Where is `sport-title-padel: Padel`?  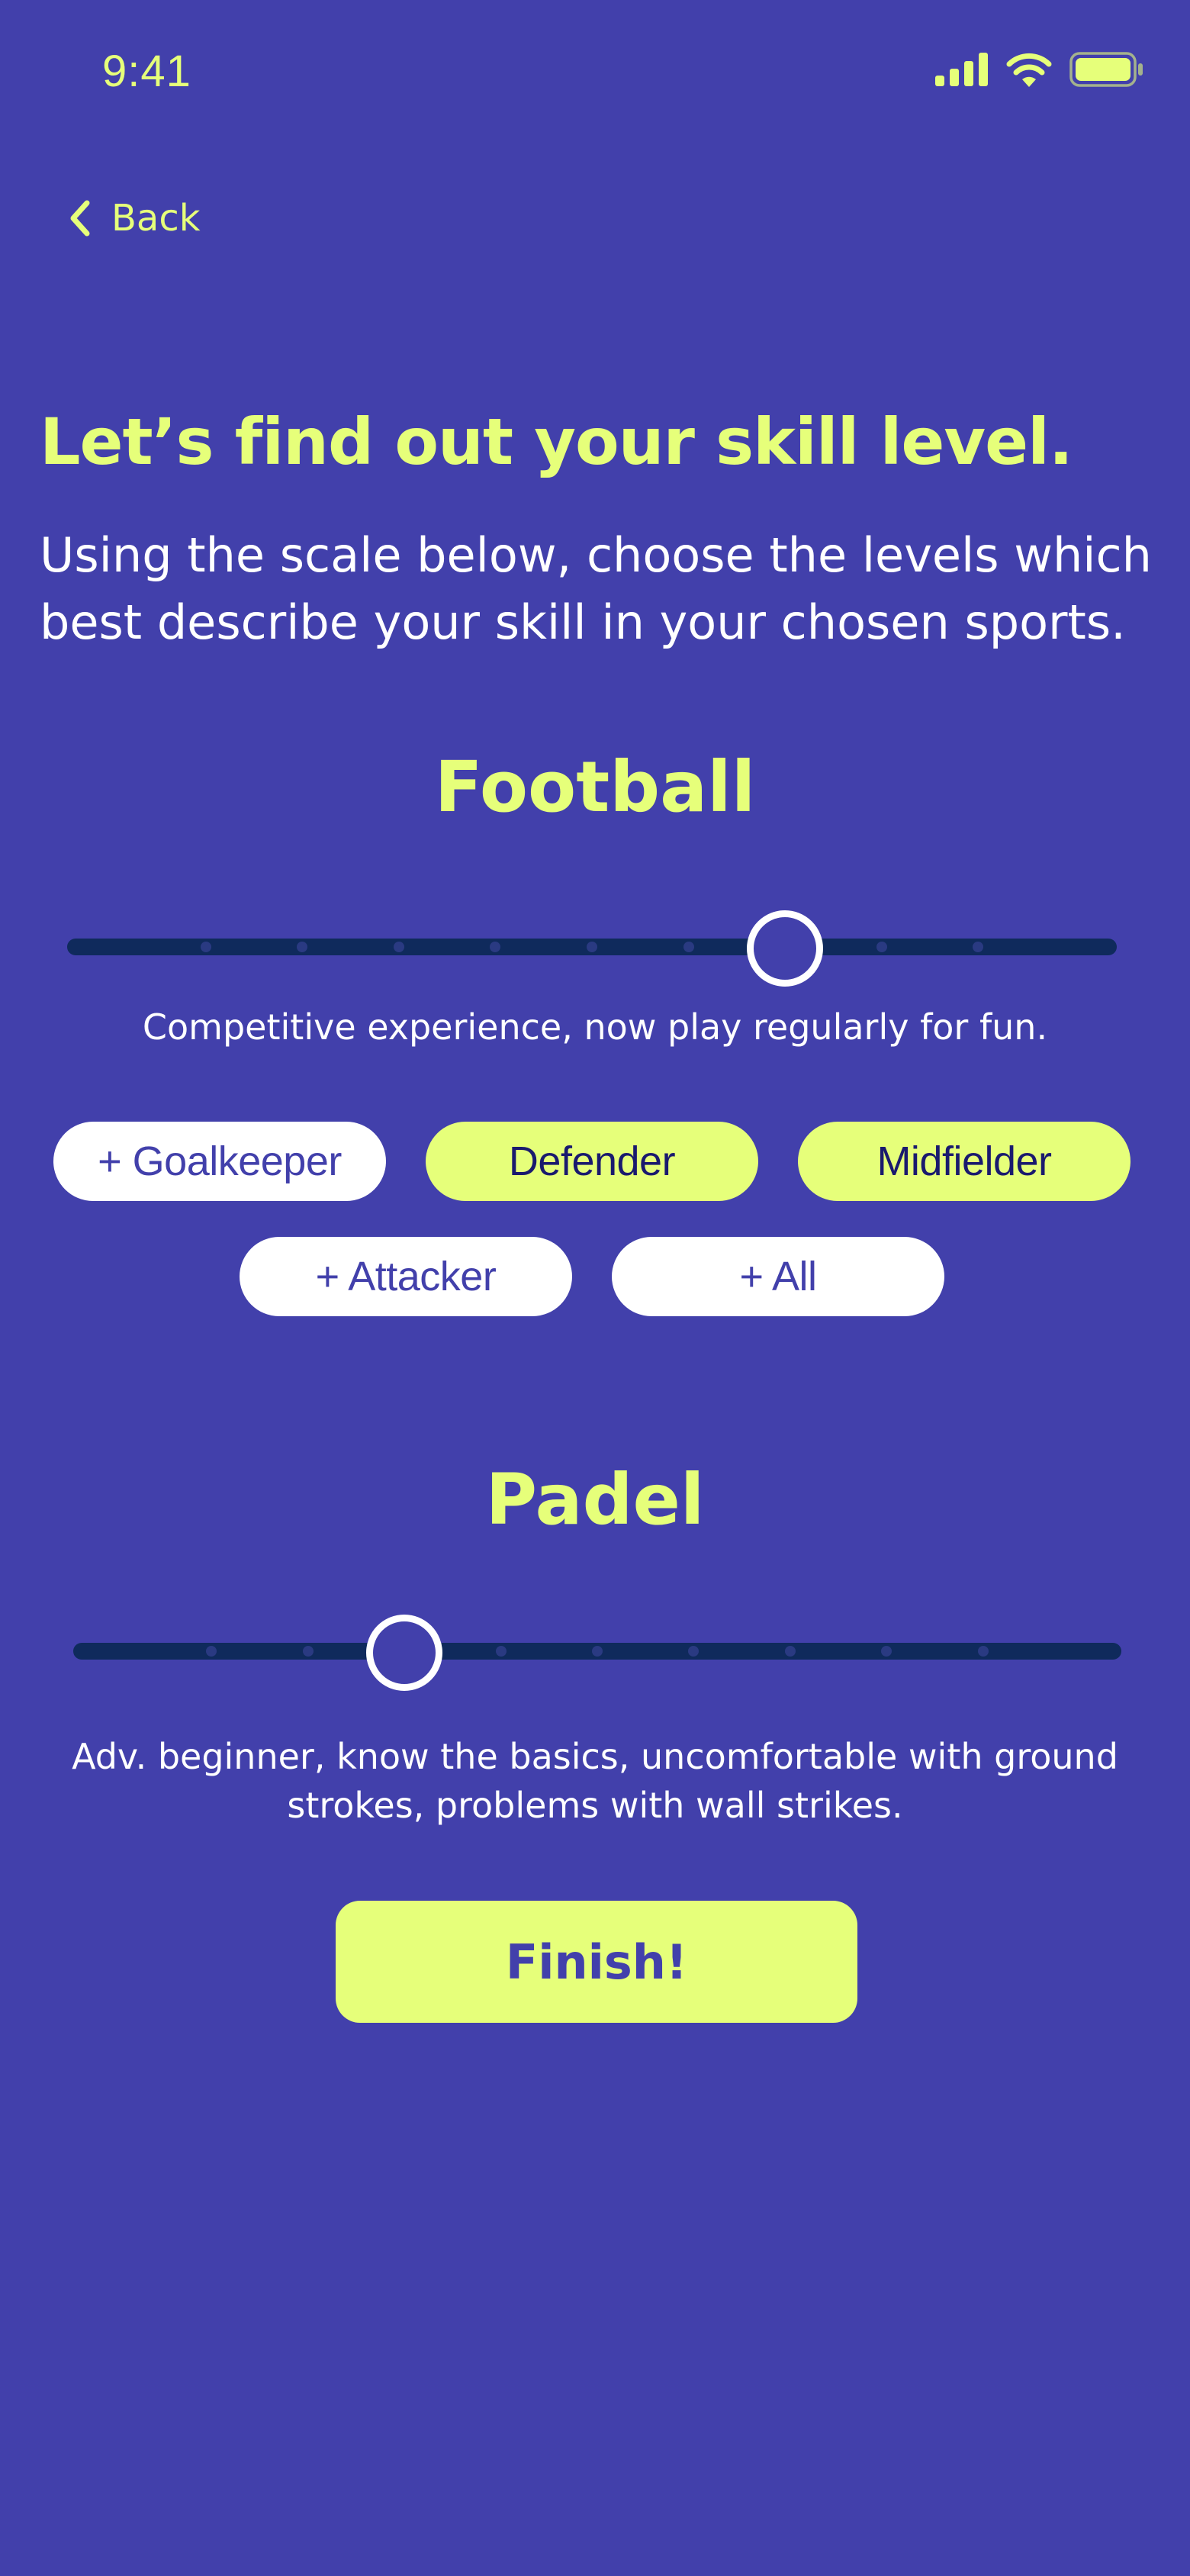 sport-title-padel: Padel is located at coordinates (595, 1500).